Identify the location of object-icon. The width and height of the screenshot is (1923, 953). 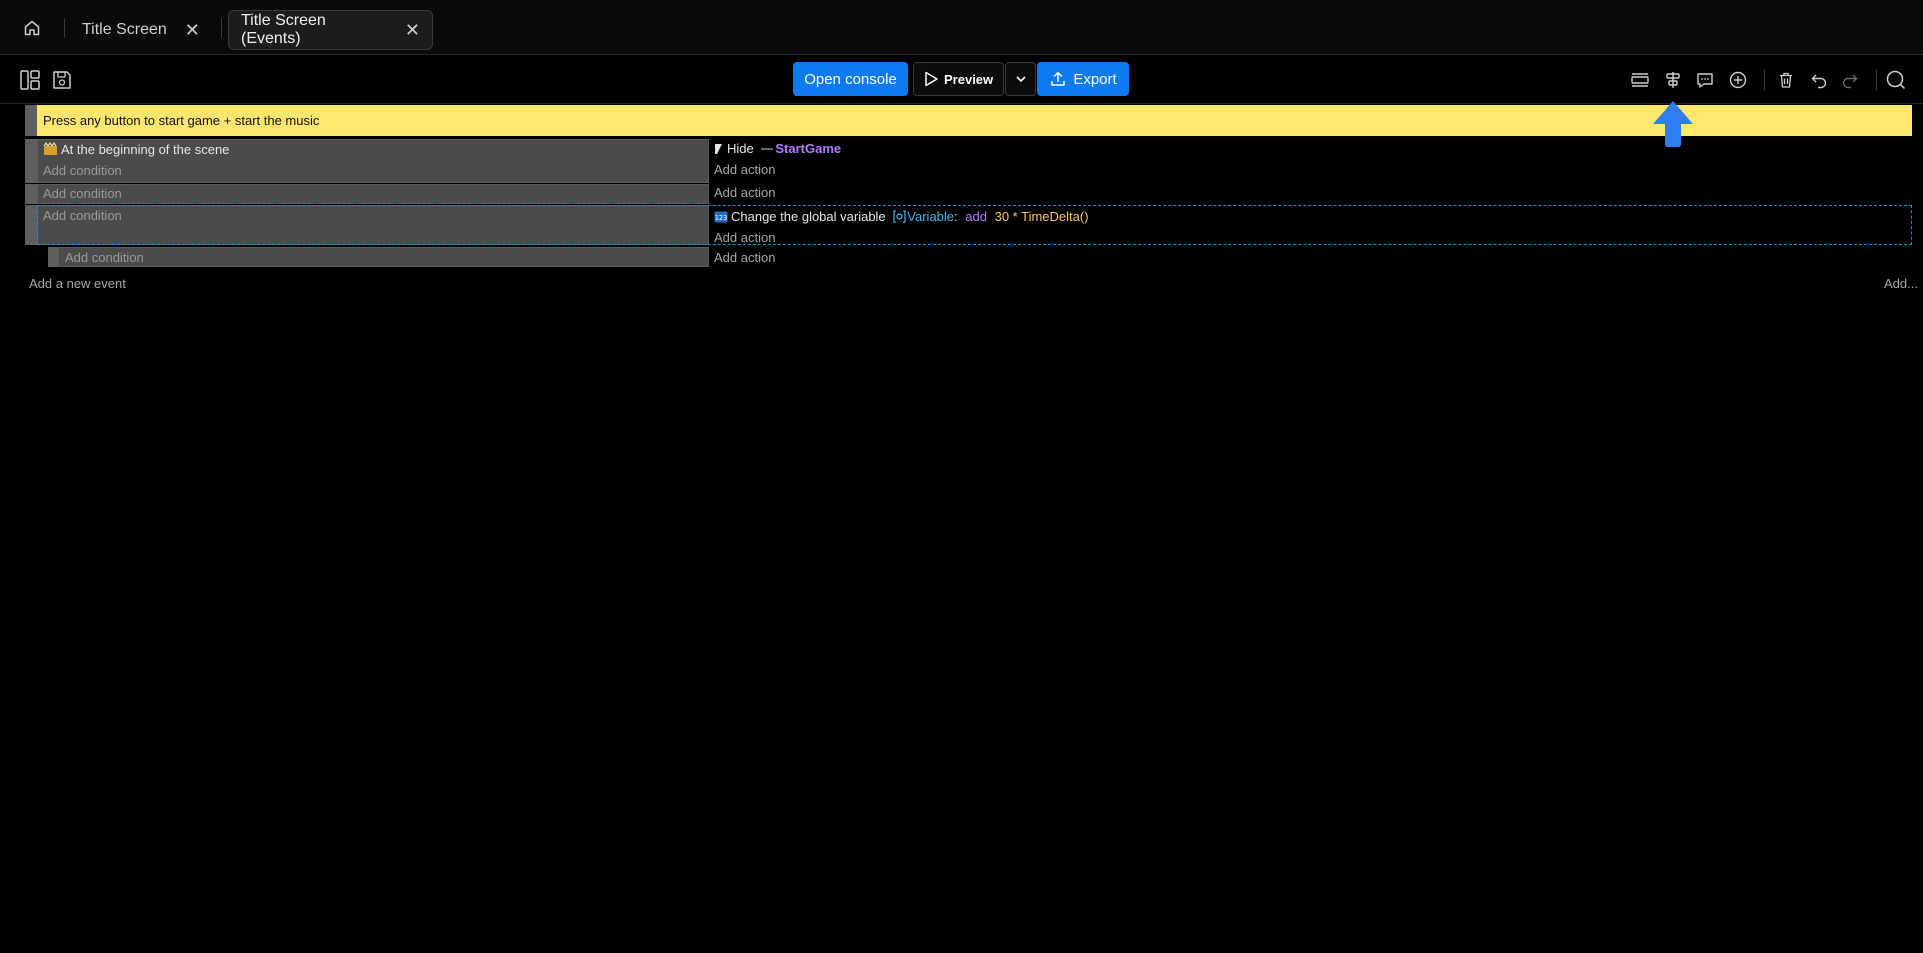
(767, 149).